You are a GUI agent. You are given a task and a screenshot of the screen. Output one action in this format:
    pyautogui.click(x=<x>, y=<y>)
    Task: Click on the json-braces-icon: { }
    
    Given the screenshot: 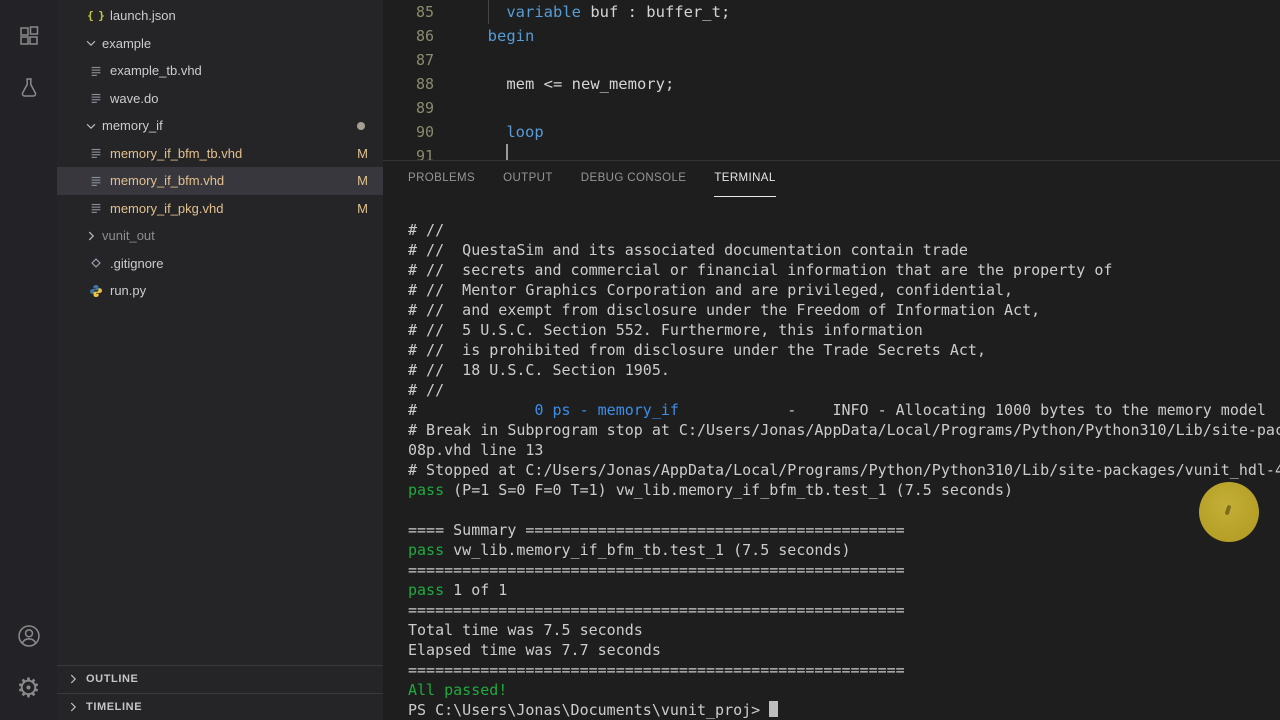 What is the action you would take?
    pyautogui.click(x=96, y=16)
    